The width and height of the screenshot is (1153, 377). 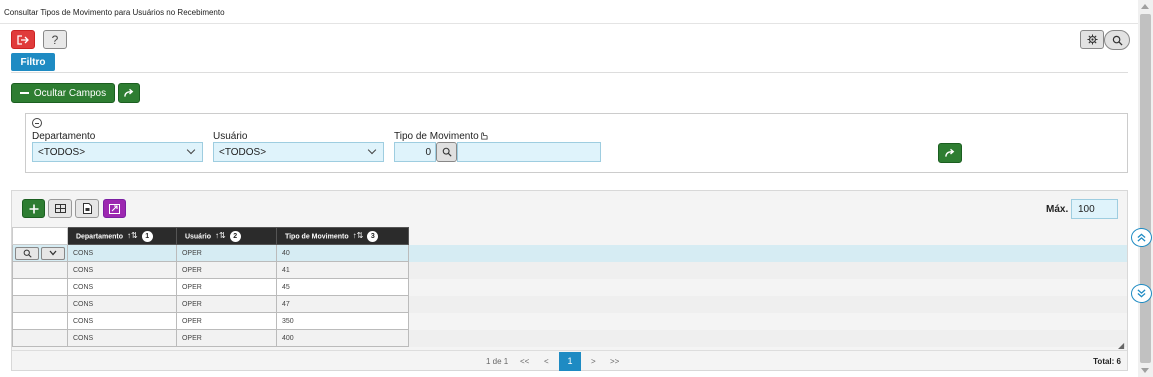 What do you see at coordinates (1057, 209) in the screenshot?
I see `max-label: Máx.` at bounding box center [1057, 209].